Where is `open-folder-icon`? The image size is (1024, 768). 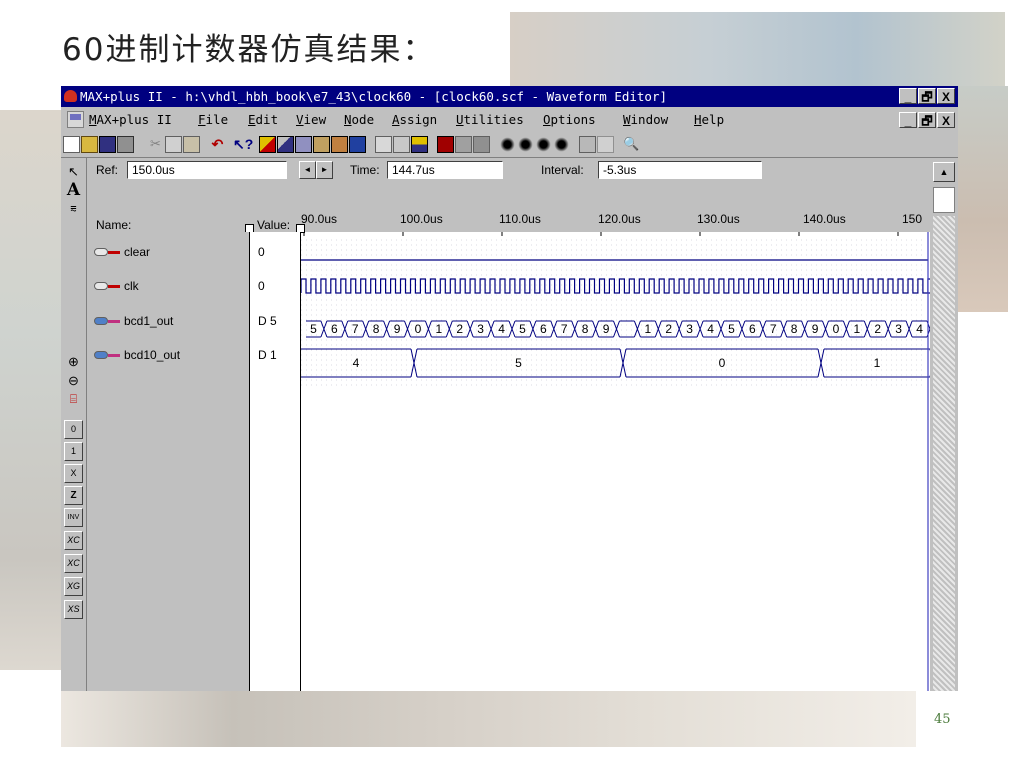 open-folder-icon is located at coordinates (89, 144).